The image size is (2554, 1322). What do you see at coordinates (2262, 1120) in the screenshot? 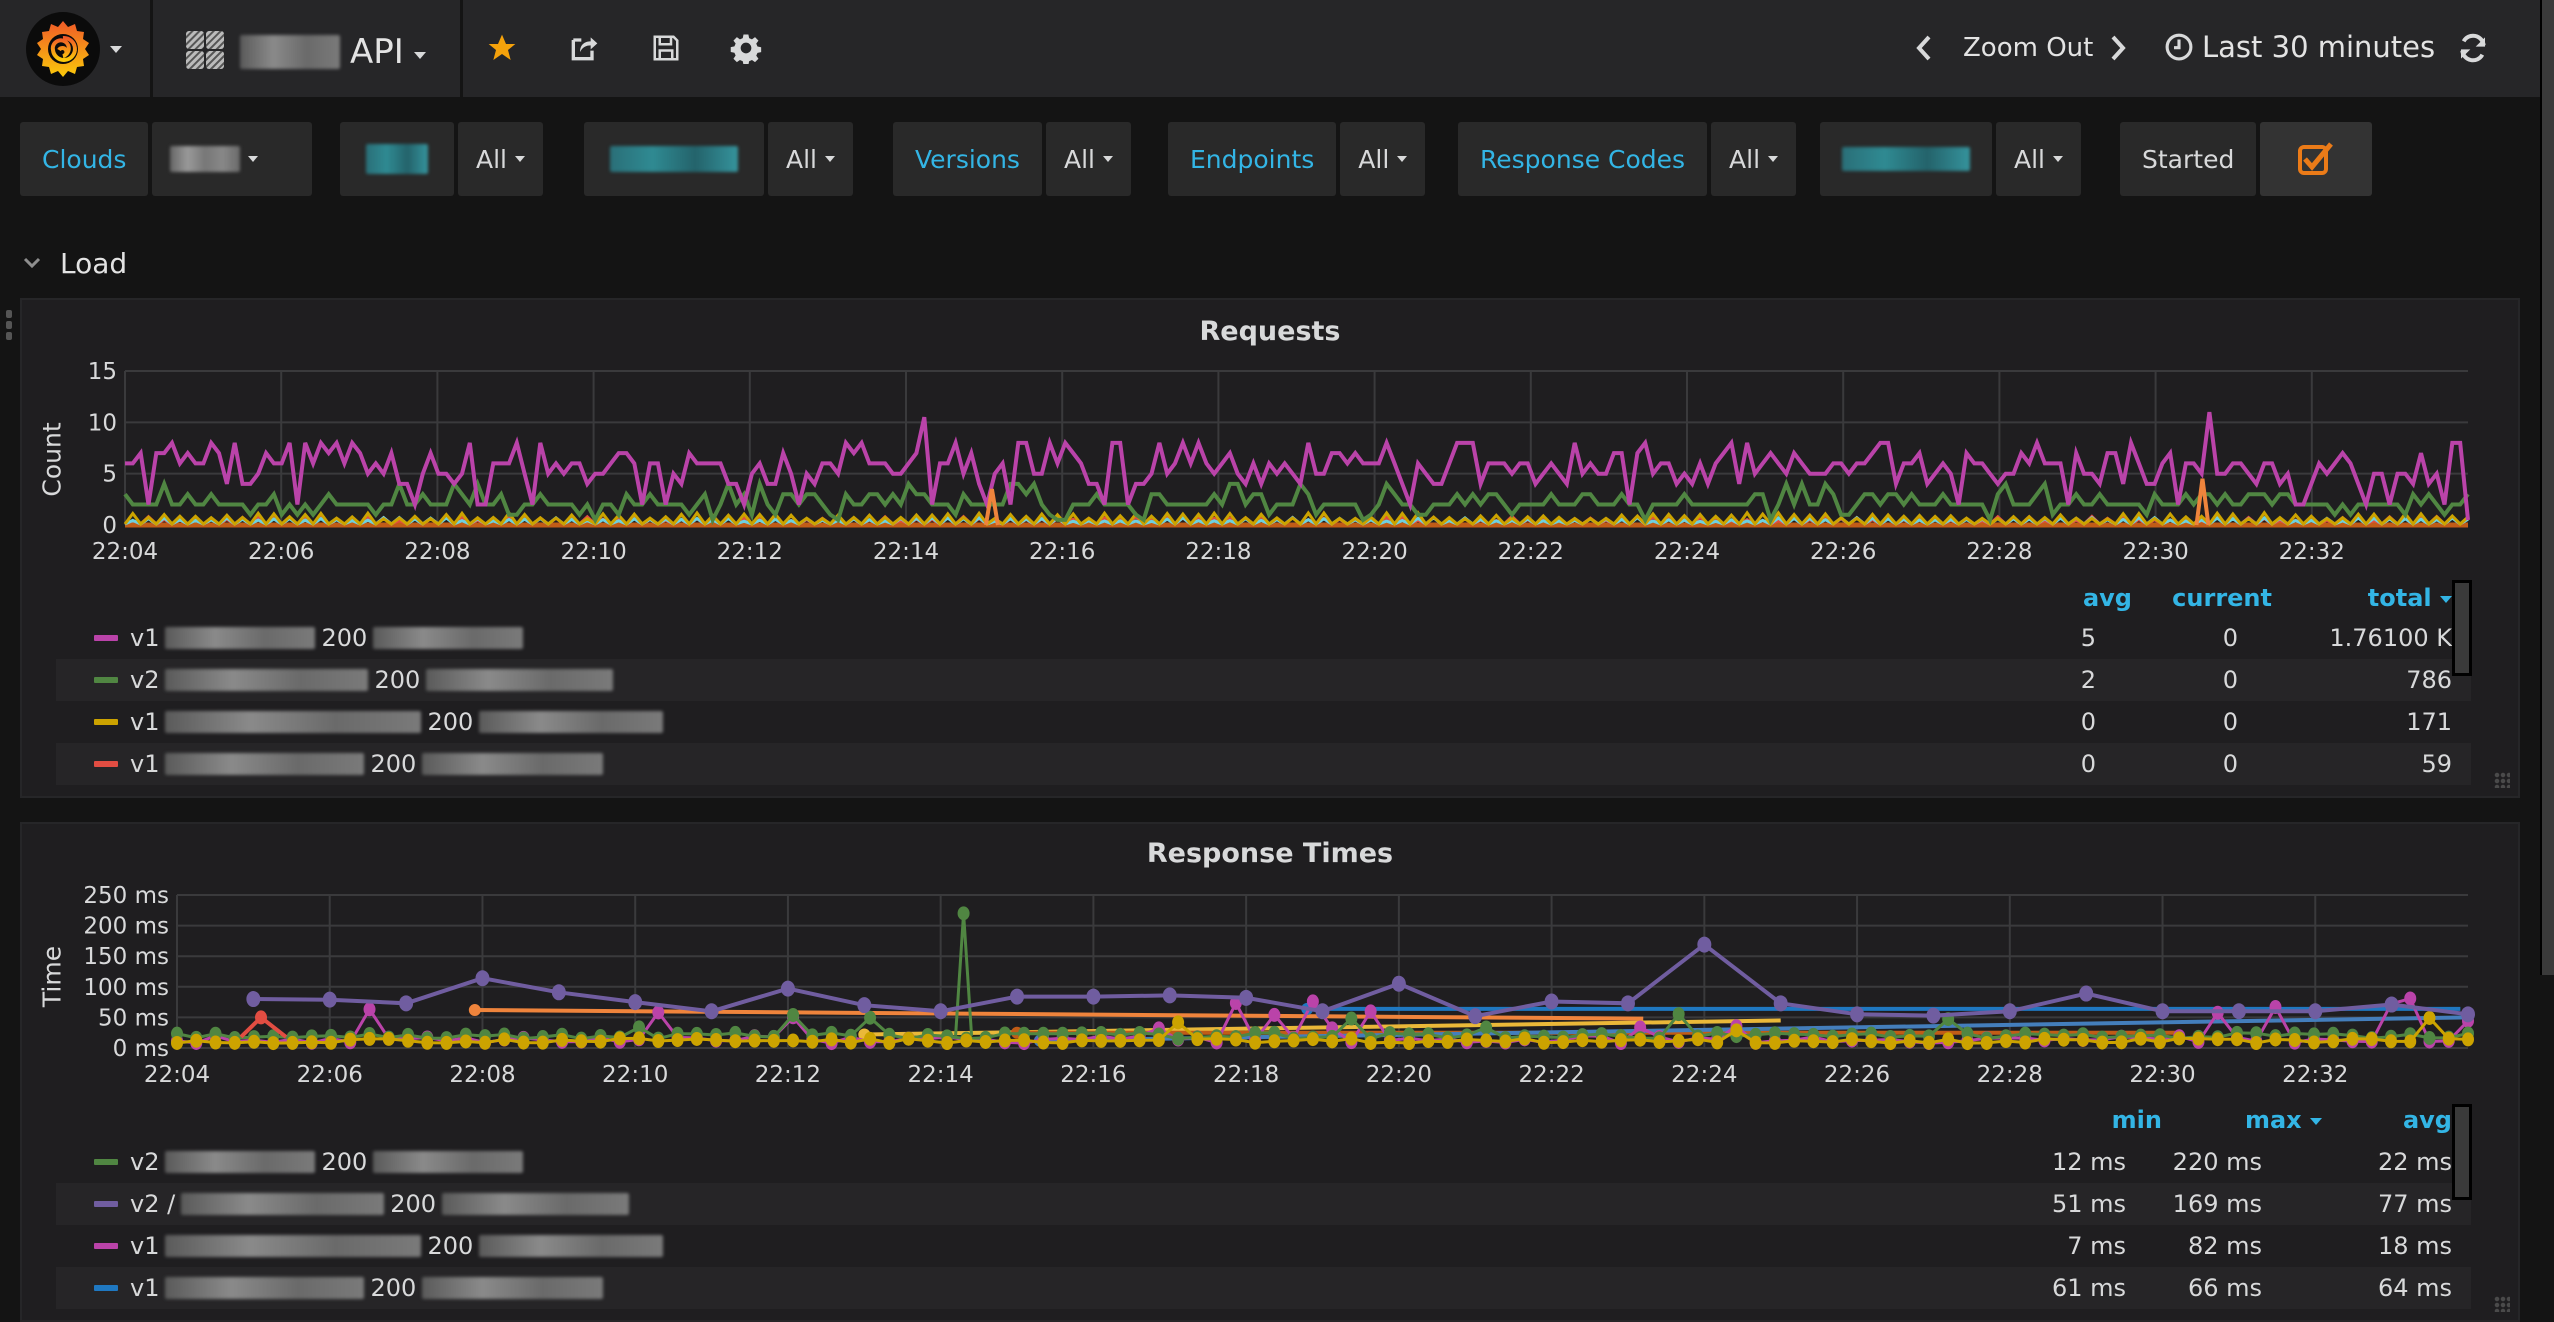
I see `legend-header-max: max` at bounding box center [2262, 1120].